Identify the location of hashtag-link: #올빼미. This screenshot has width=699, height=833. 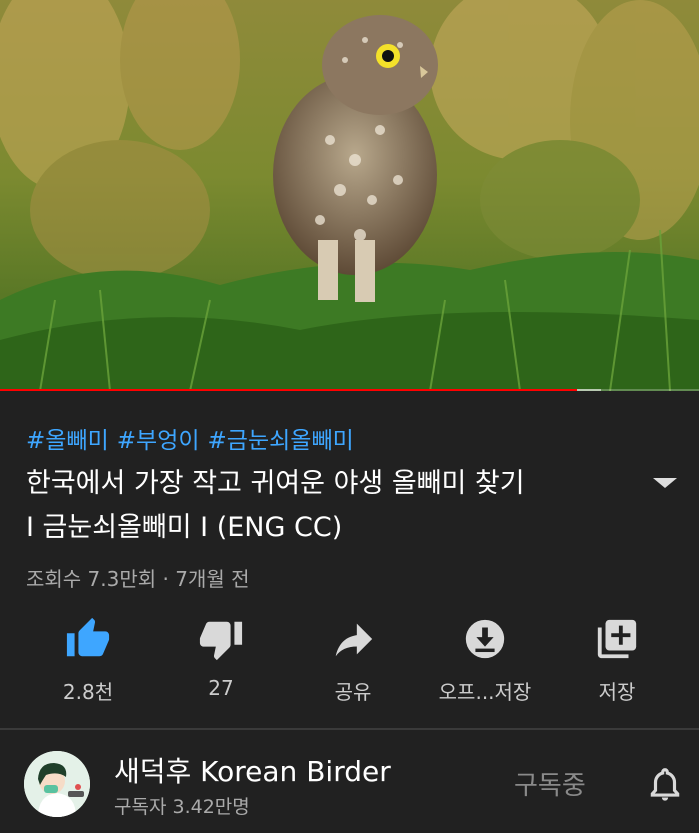
(67, 441).